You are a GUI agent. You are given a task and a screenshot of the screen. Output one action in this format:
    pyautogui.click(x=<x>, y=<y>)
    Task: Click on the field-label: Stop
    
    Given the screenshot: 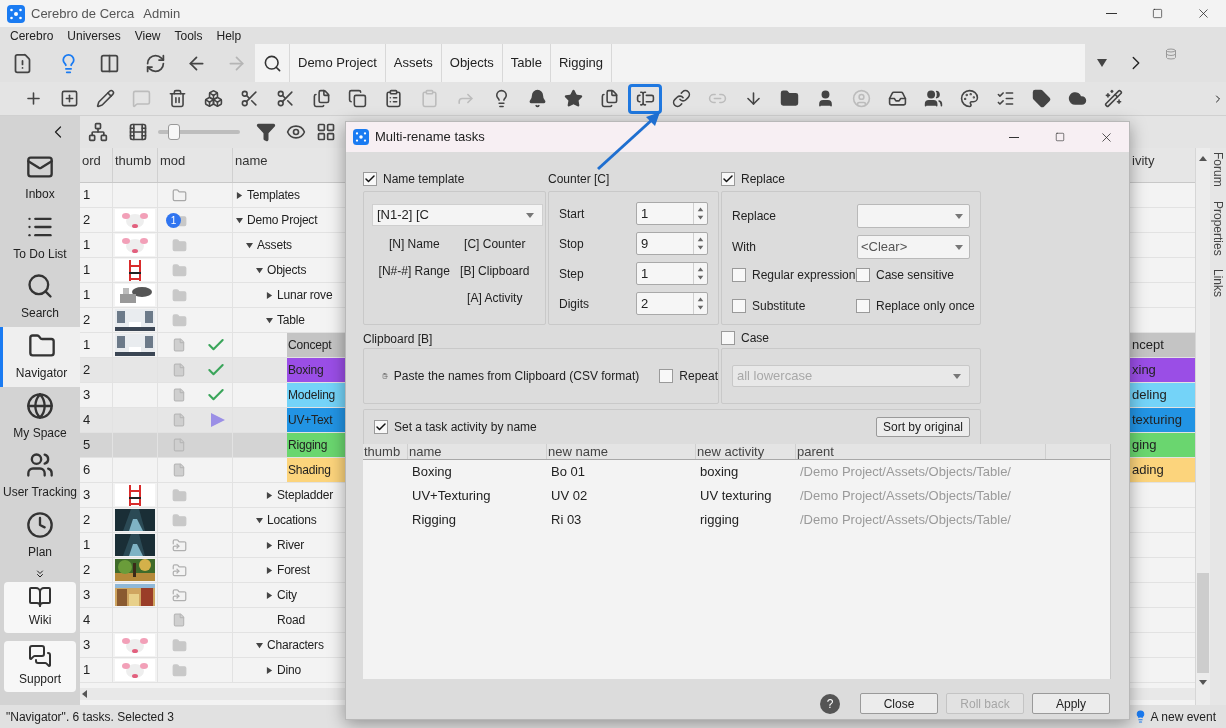 What is the action you would take?
    pyautogui.click(x=572, y=244)
    